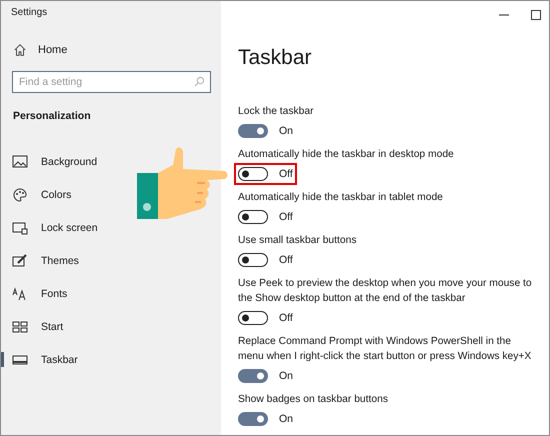 The height and width of the screenshot is (436, 550). I want to click on nav-item: Start, so click(111, 326).